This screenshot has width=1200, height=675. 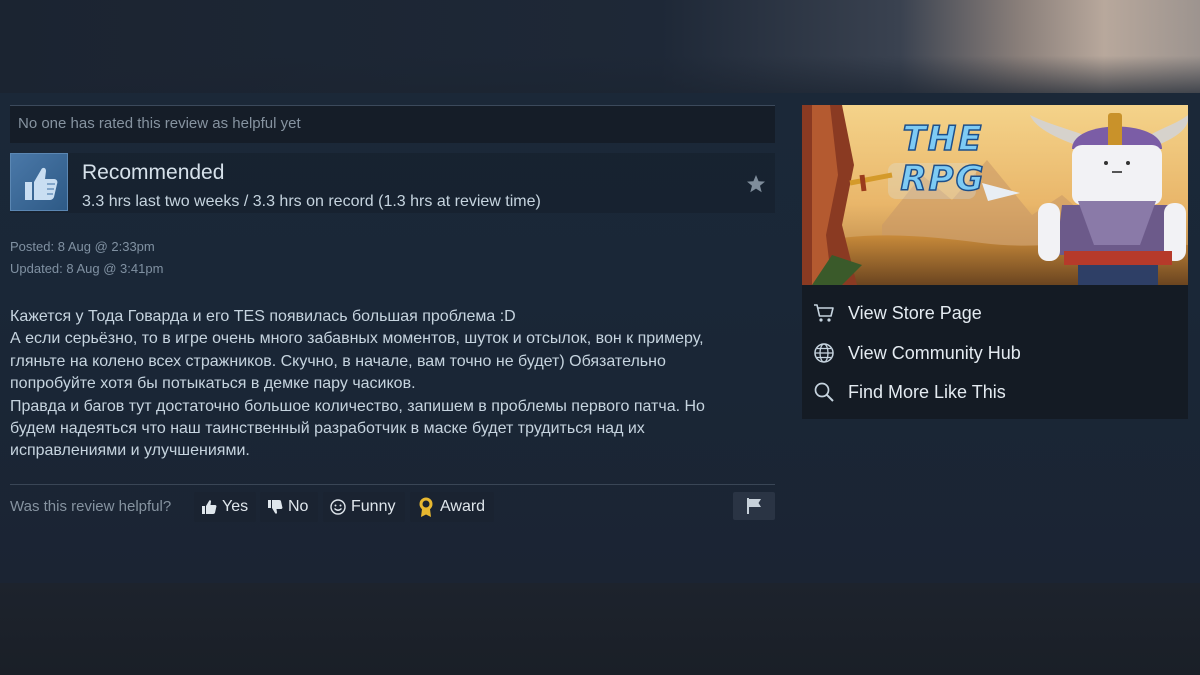 I want to click on vote-divider, so click(x=392, y=484).